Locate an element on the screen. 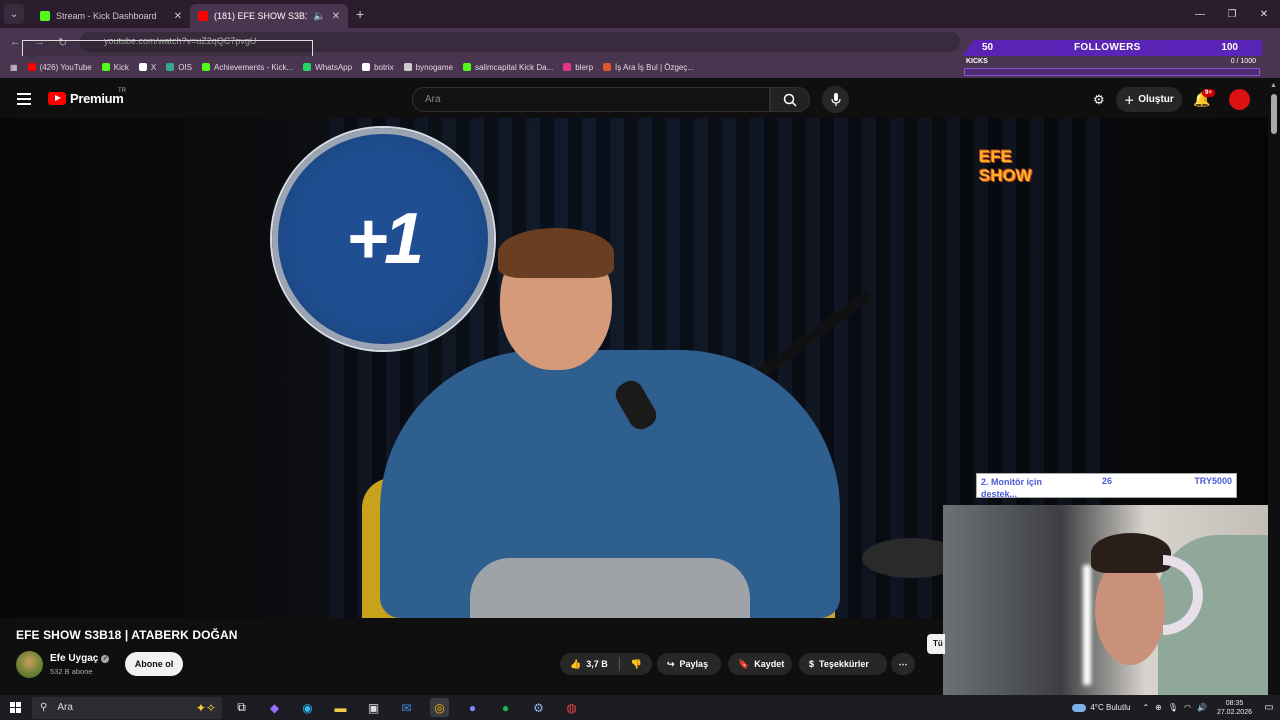 The image size is (1280, 720). save-label: Kaydet is located at coordinates (769, 664).